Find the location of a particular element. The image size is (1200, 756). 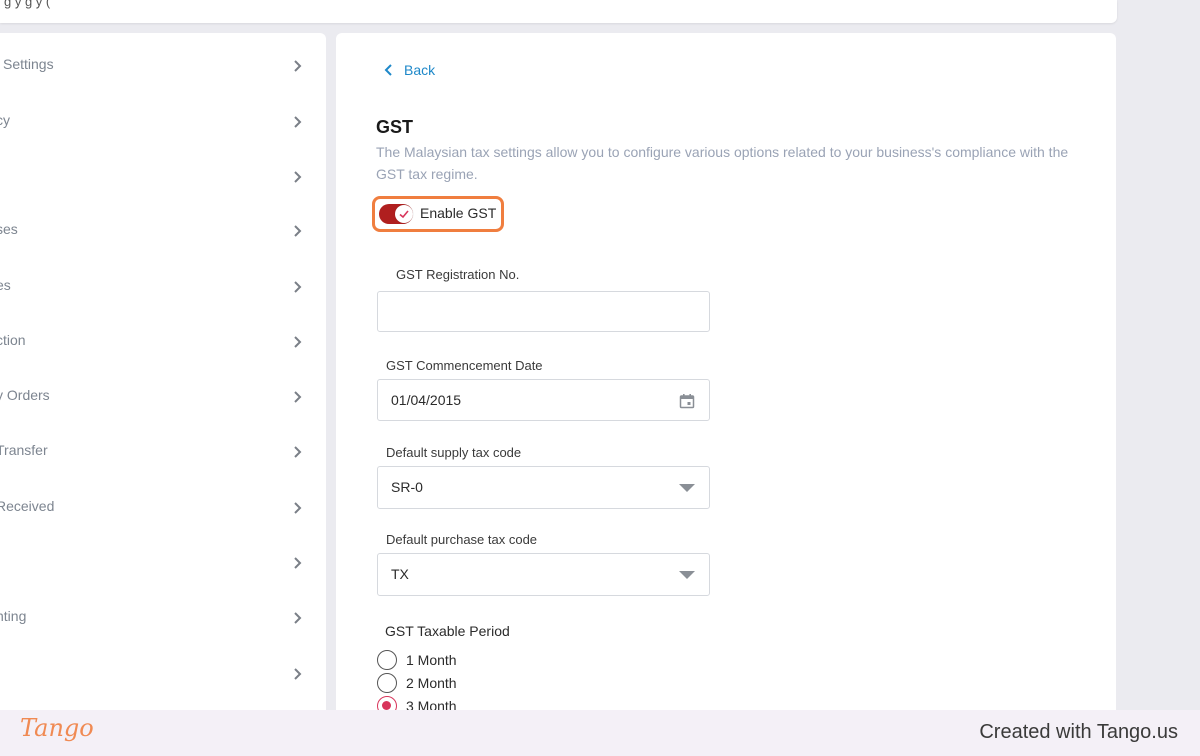

sidebar-item-label: ses is located at coordinates (9, 229).